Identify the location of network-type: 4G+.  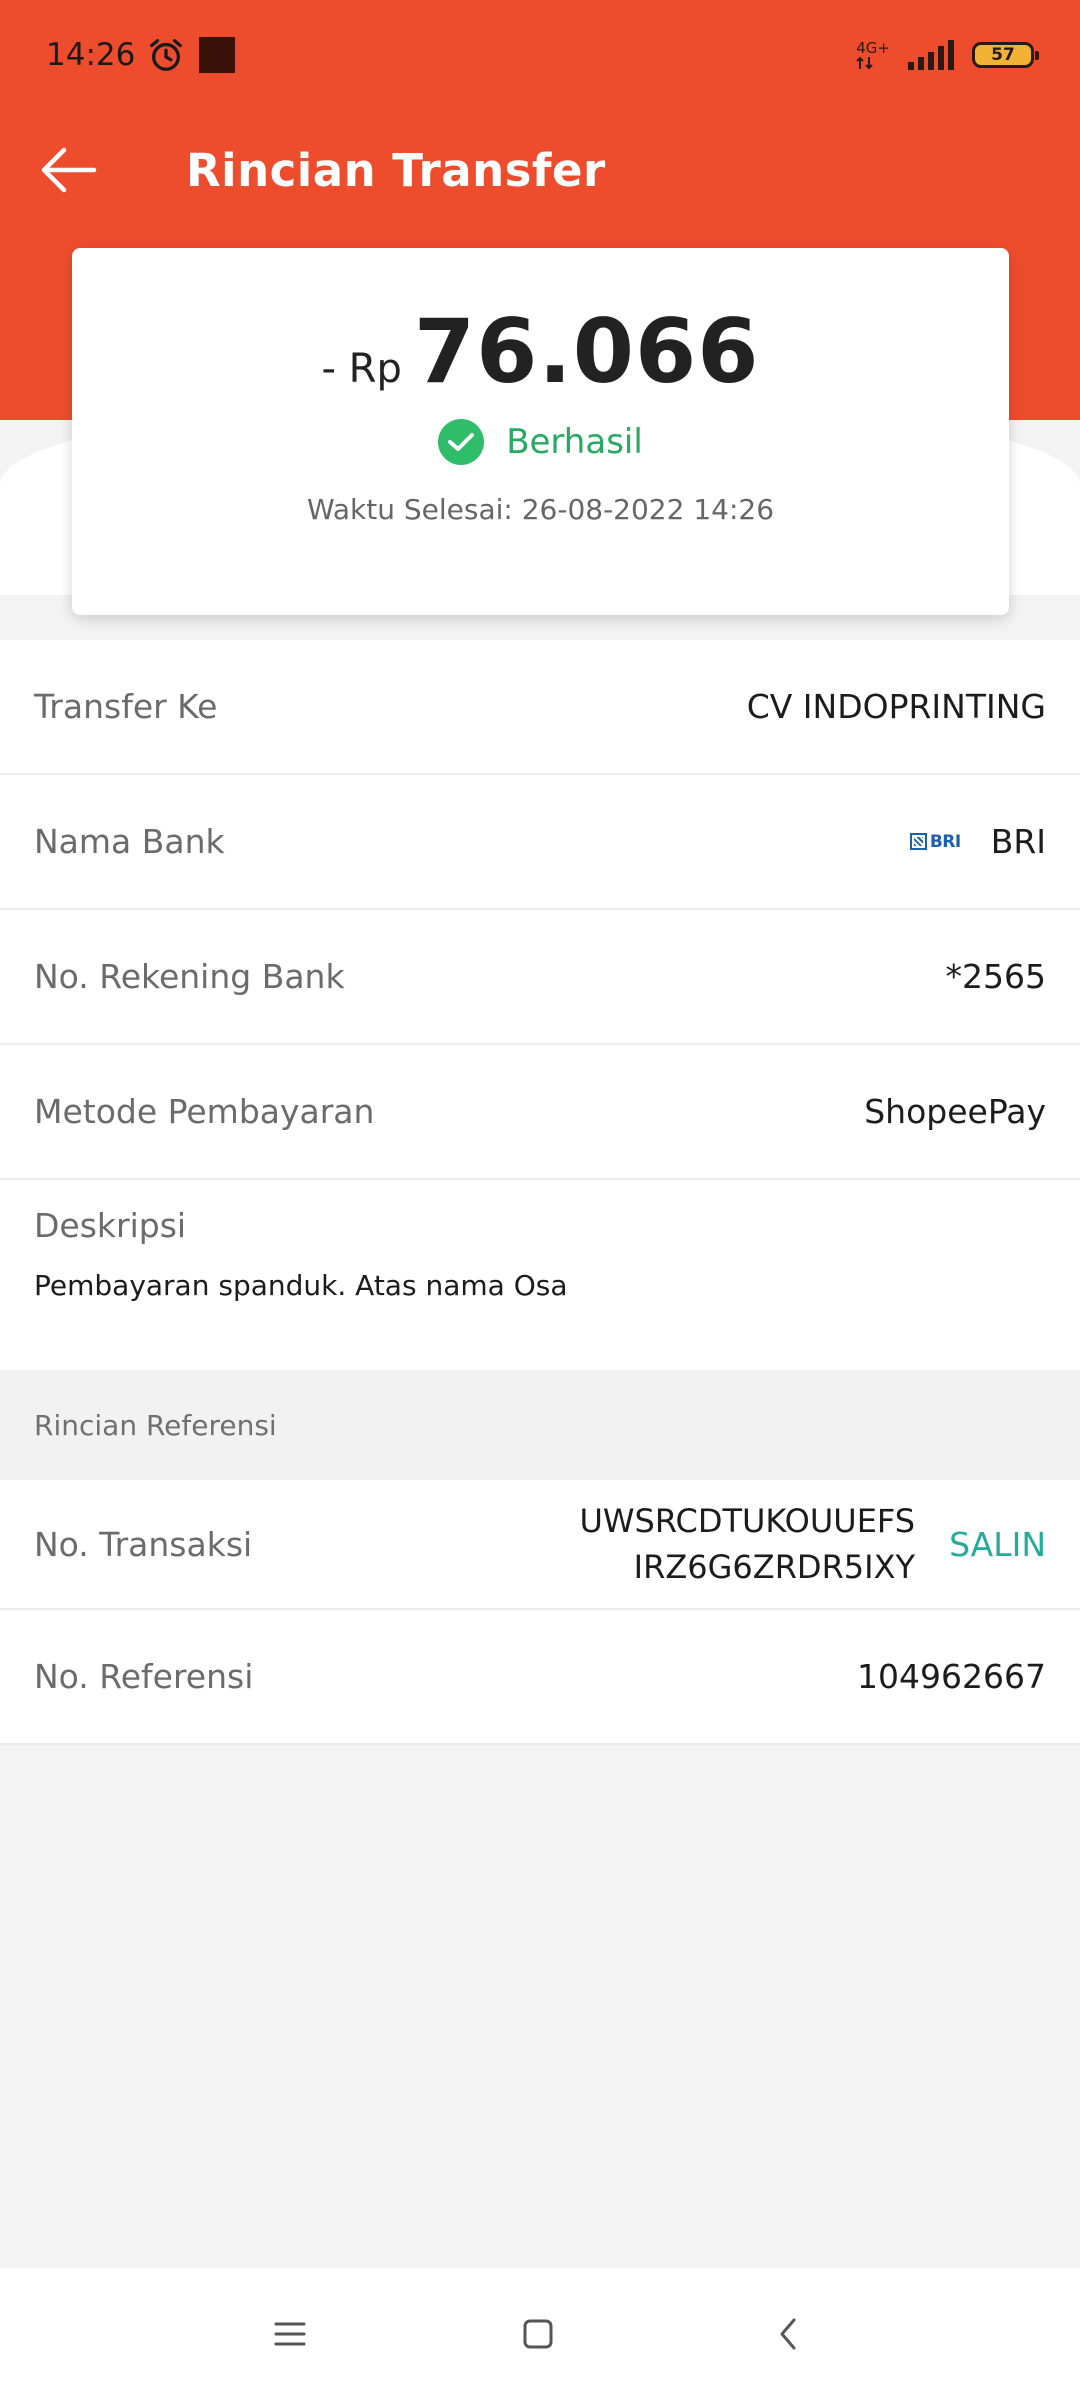
(873, 47).